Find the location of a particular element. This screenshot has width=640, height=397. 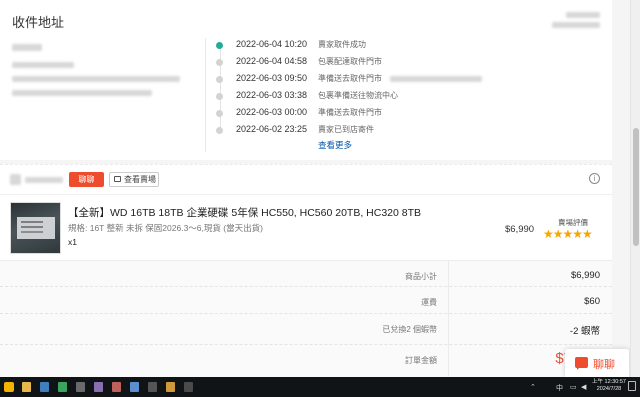

info-icon: i is located at coordinates (594, 178).